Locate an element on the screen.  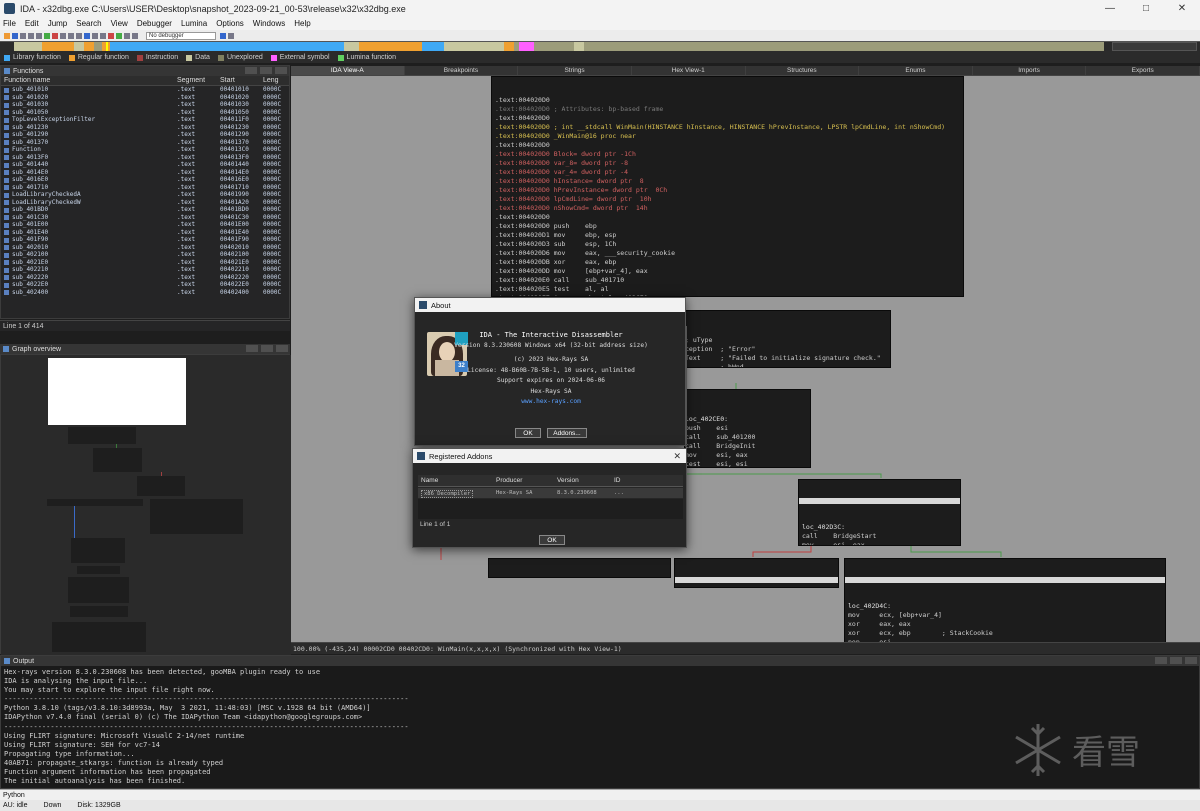
menu-search: Search is located at coordinates (88, 23).